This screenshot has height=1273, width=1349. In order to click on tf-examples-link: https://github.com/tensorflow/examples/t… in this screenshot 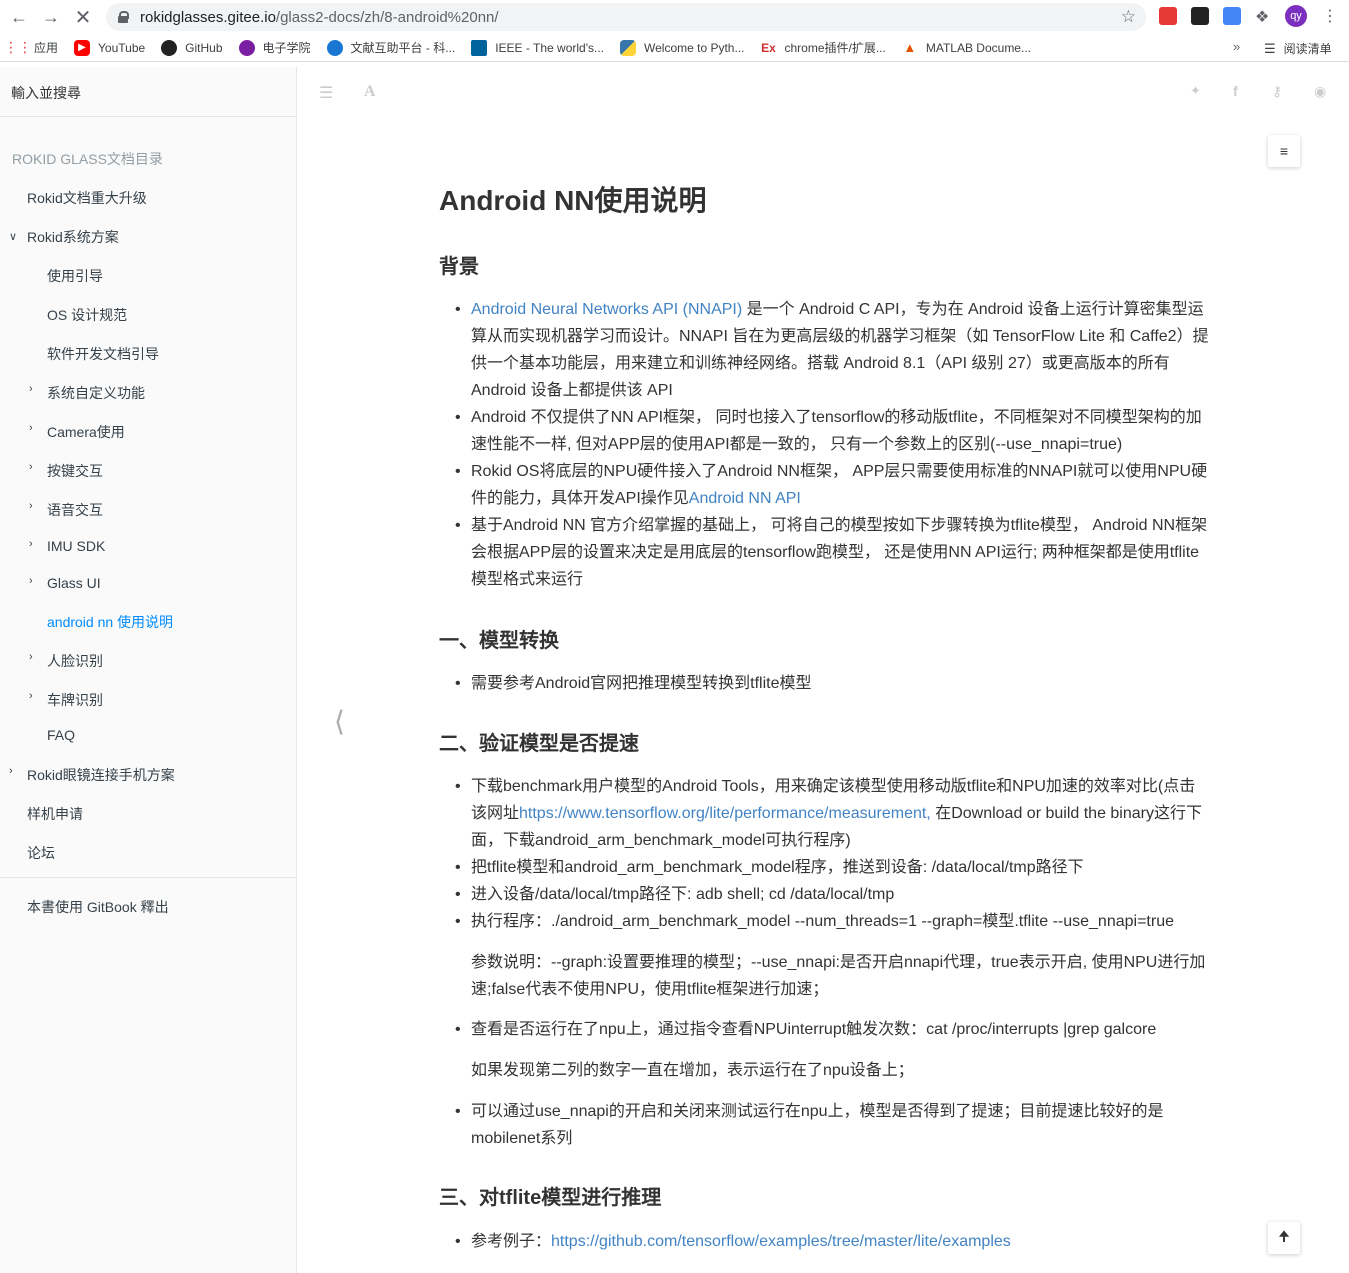, I will do `click(781, 1241)`.